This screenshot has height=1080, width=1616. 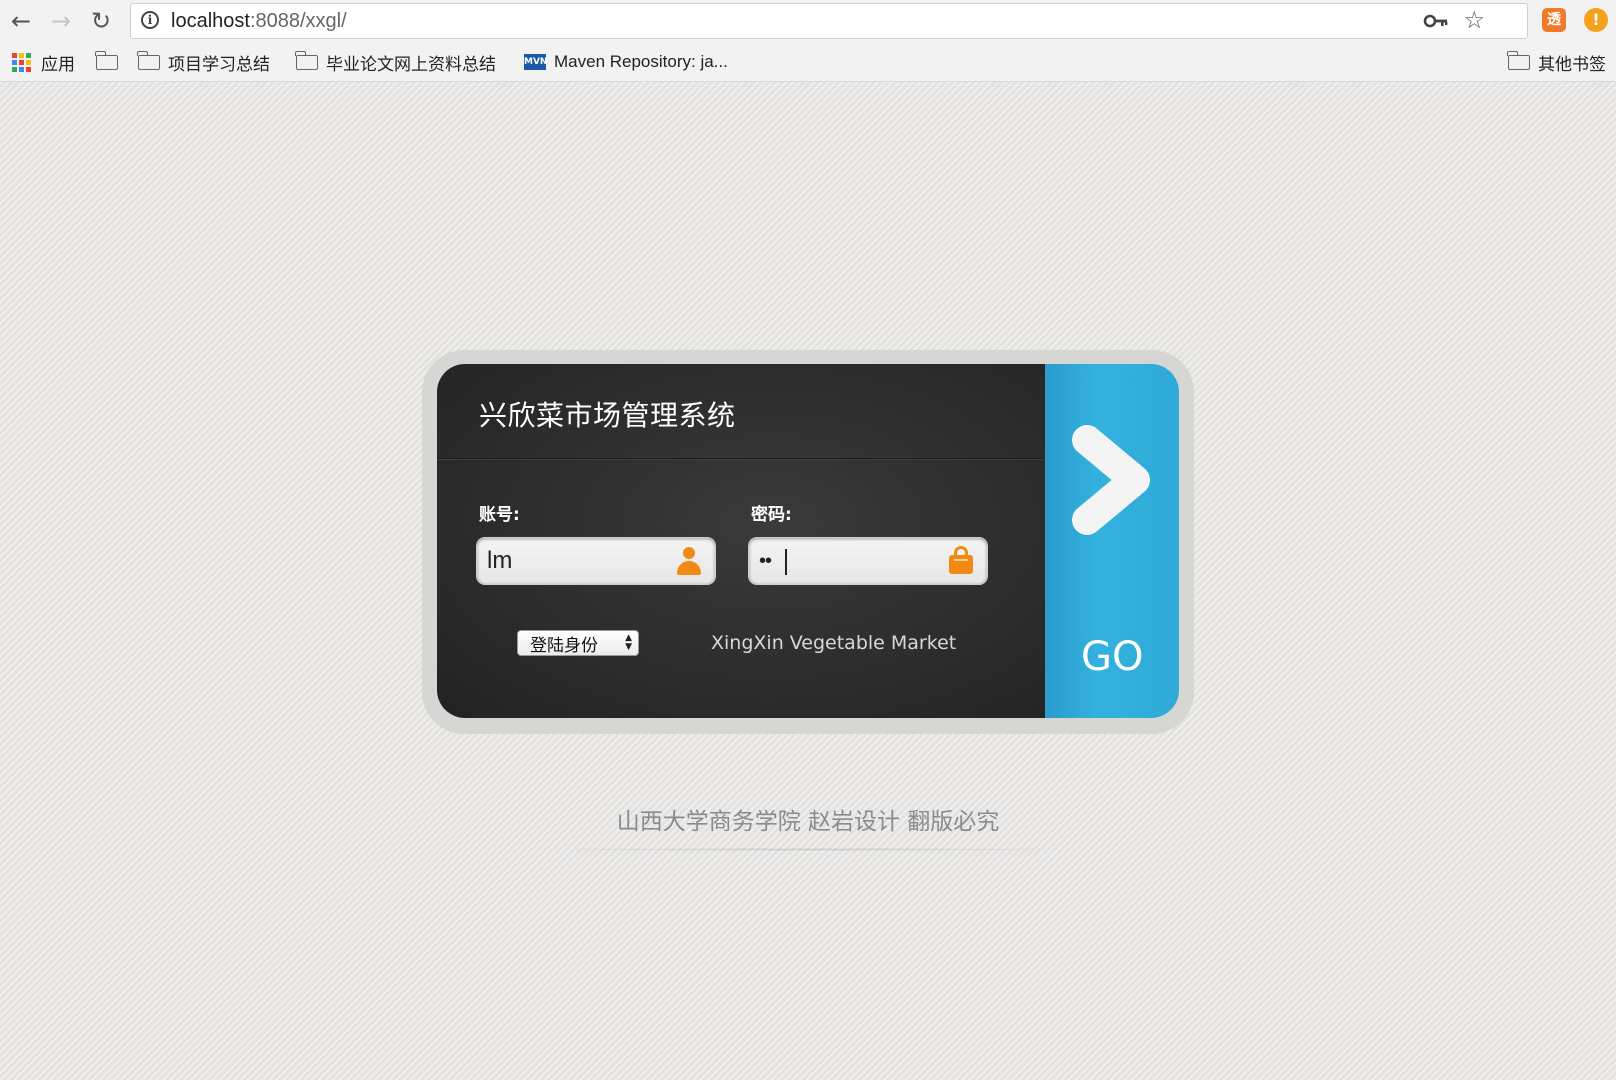 What do you see at coordinates (577, 561) in the screenshot?
I see `account-input` at bounding box center [577, 561].